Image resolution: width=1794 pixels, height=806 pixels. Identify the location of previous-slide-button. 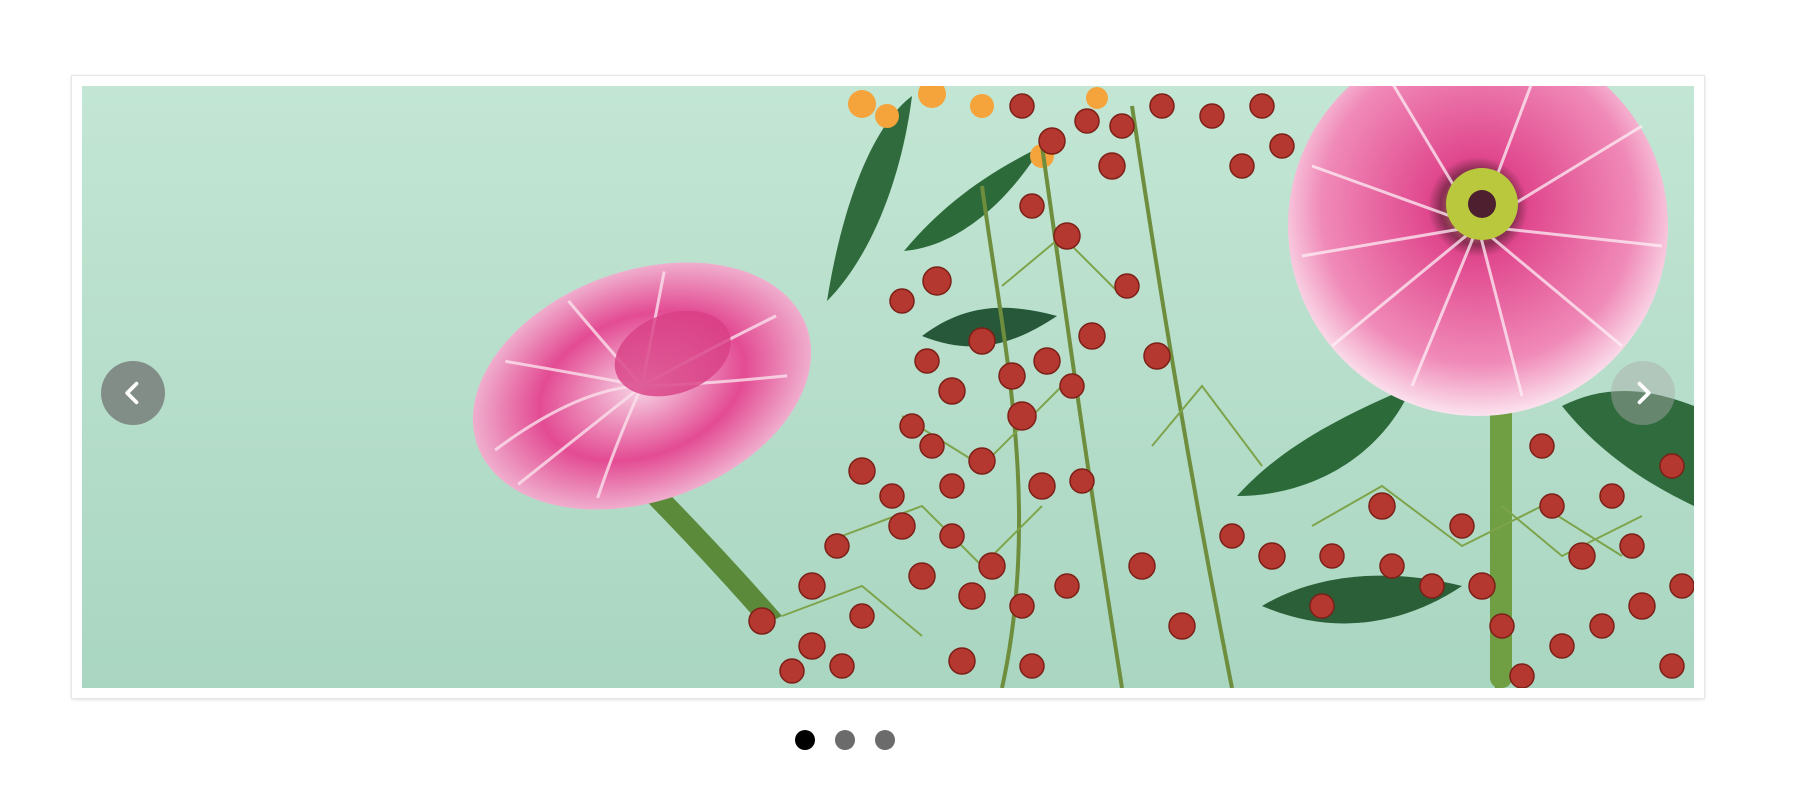
(133, 393).